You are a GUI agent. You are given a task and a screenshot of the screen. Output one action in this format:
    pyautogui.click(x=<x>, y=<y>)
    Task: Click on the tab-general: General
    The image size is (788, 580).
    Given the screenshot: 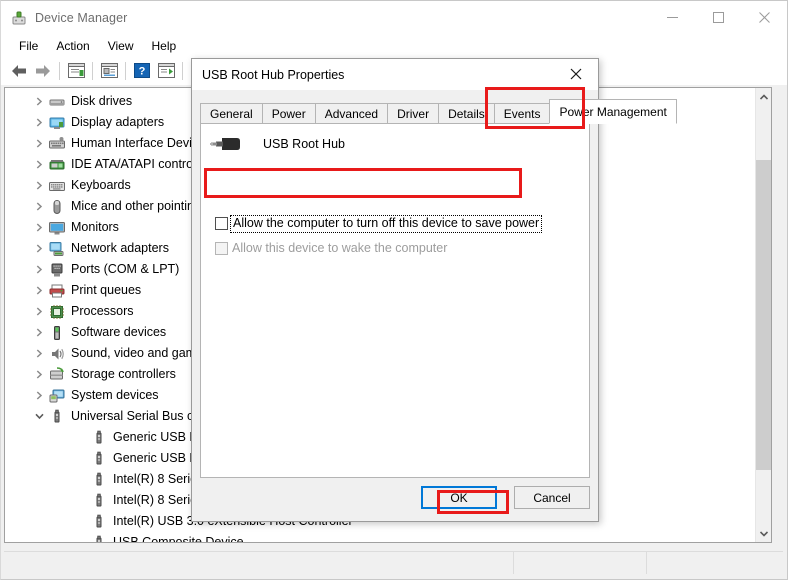 What is the action you would take?
    pyautogui.click(x=231, y=113)
    